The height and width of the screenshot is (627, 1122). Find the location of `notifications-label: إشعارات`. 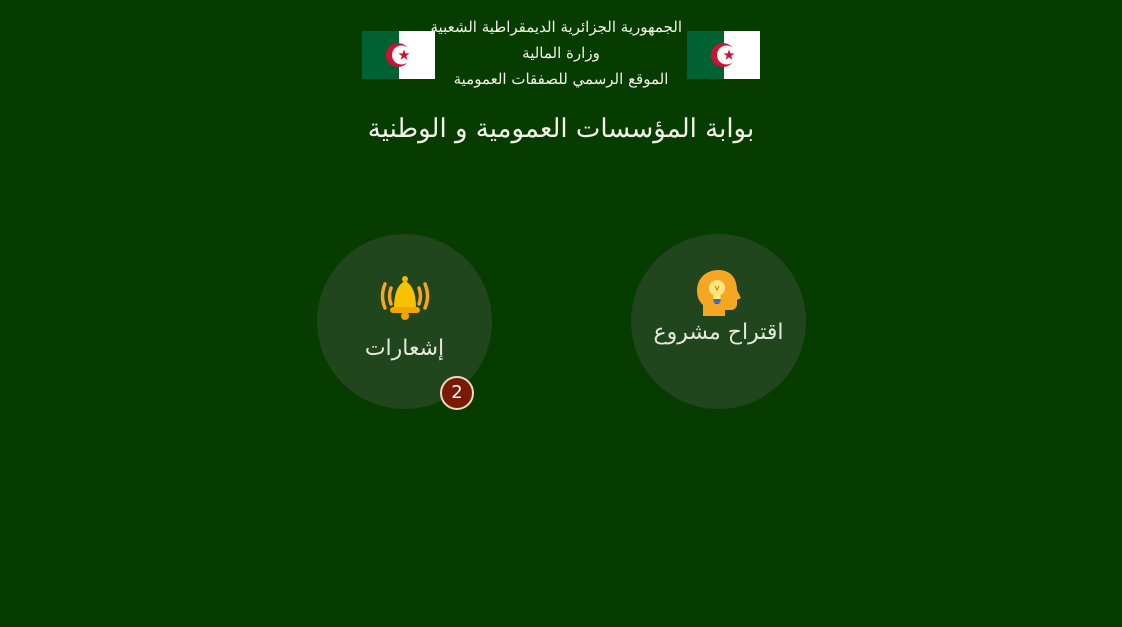

notifications-label: إشعارات is located at coordinates (404, 348).